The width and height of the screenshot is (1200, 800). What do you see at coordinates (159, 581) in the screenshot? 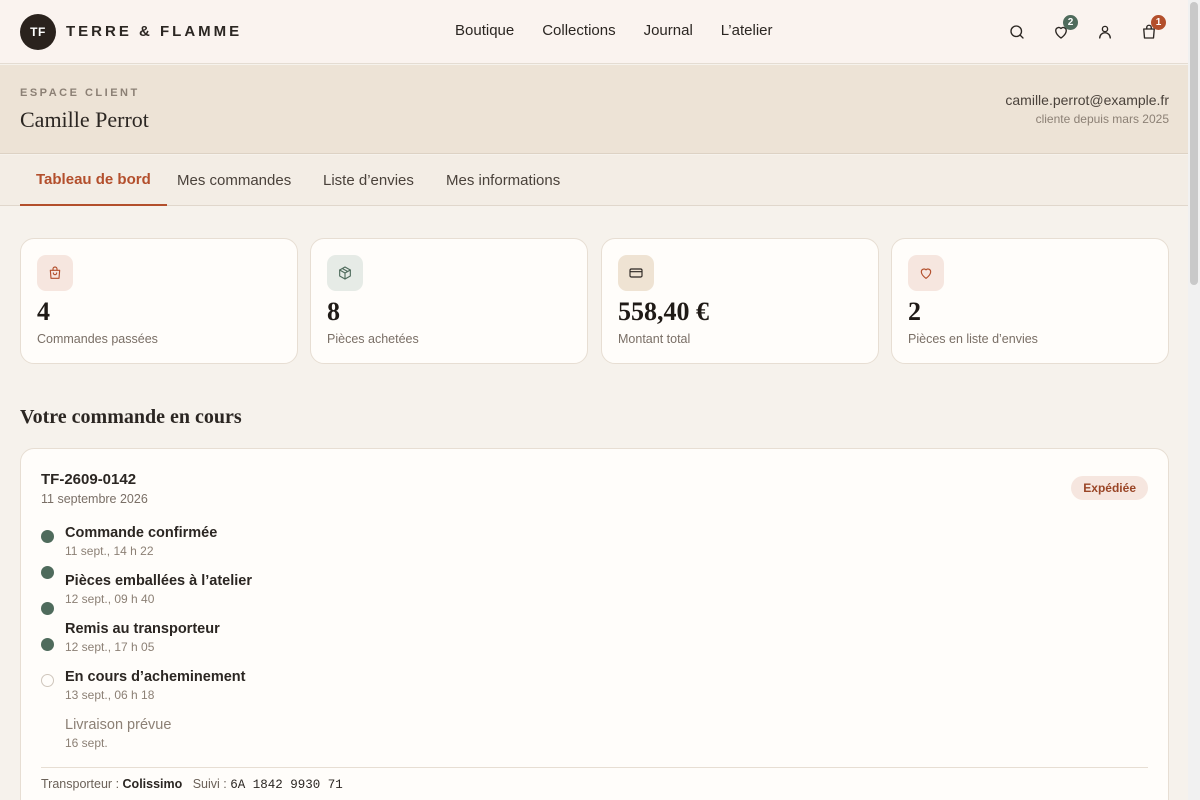
I see `step-title: Pièces emballées à l’atelier` at bounding box center [159, 581].